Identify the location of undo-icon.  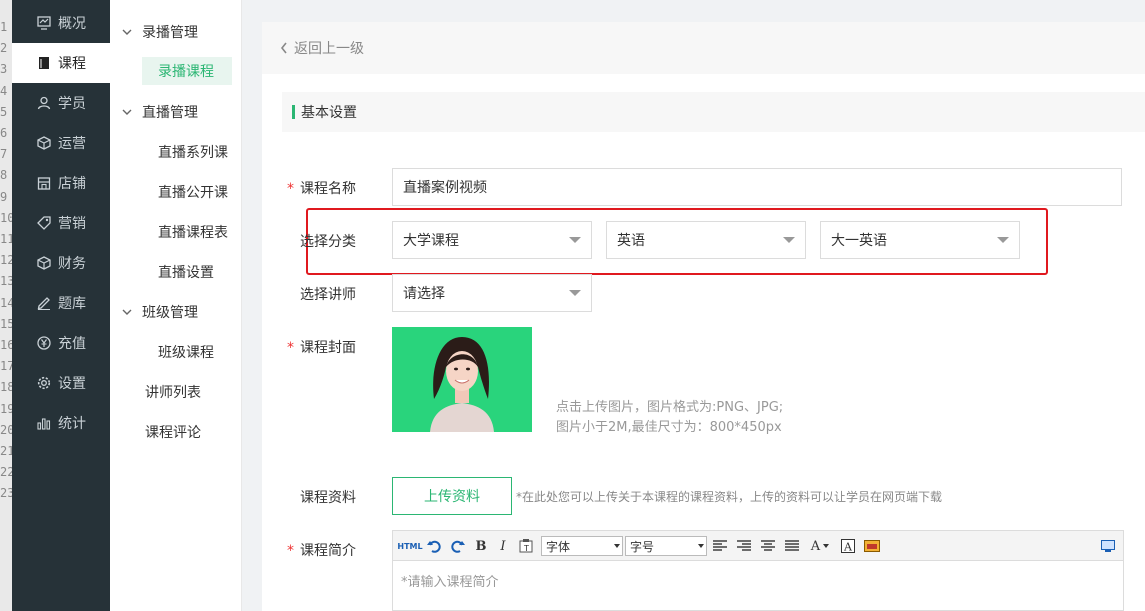
(434, 546).